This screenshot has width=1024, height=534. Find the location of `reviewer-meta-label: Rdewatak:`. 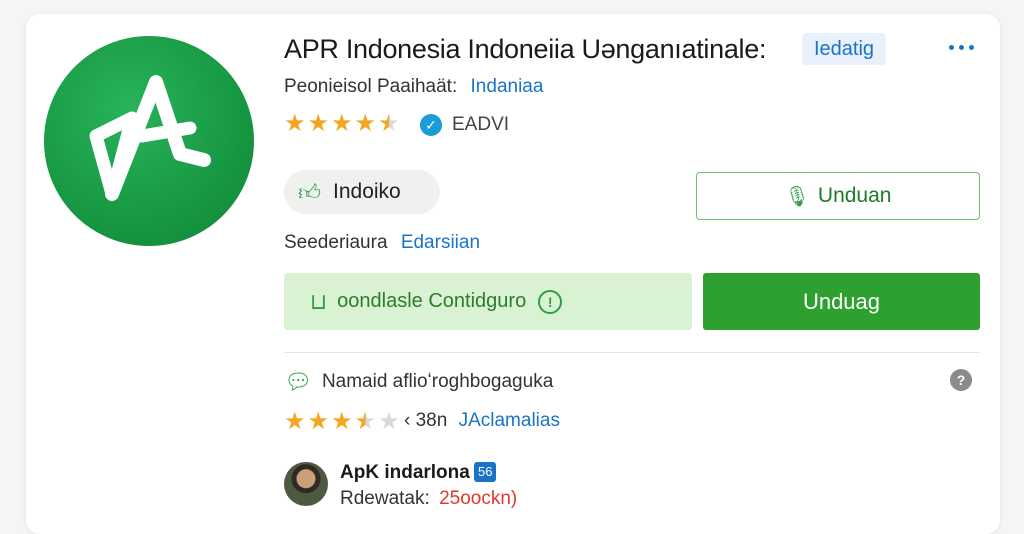

reviewer-meta-label: Rdewatak: is located at coordinates (385, 498).